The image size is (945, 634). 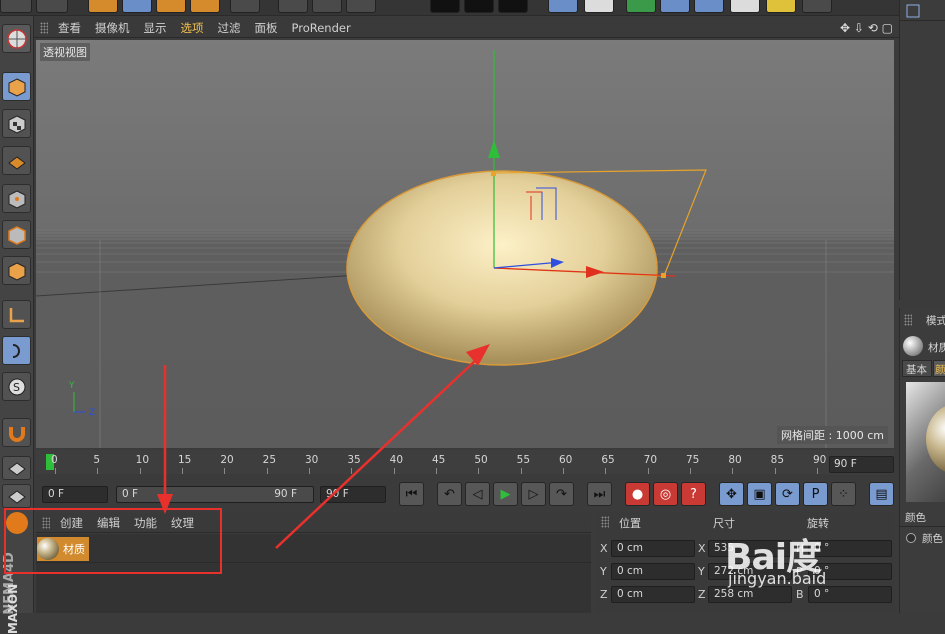 I want to click on tab-color: 颜, so click(x=939, y=368).